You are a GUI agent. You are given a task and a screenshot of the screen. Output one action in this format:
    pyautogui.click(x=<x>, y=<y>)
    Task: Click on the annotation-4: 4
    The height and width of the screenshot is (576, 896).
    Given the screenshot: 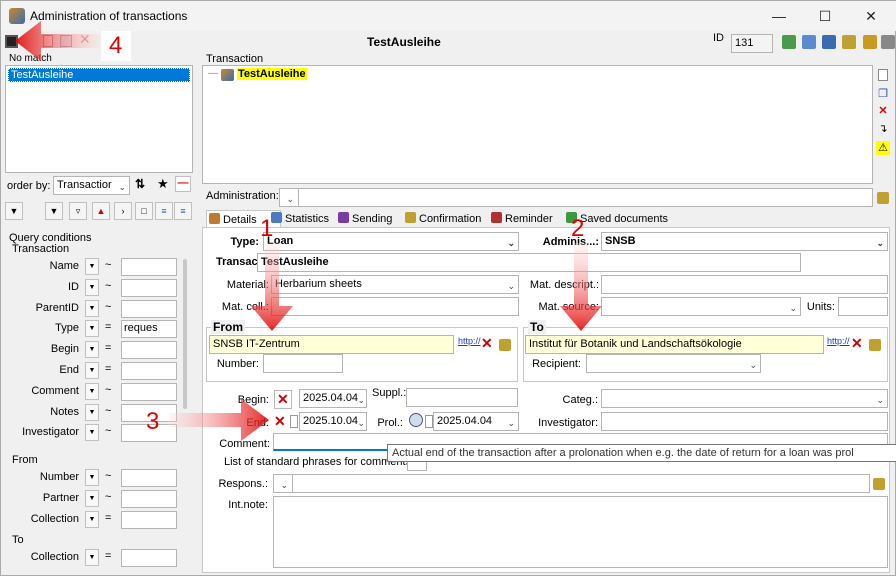 What is the action you would take?
    pyautogui.click(x=116, y=45)
    